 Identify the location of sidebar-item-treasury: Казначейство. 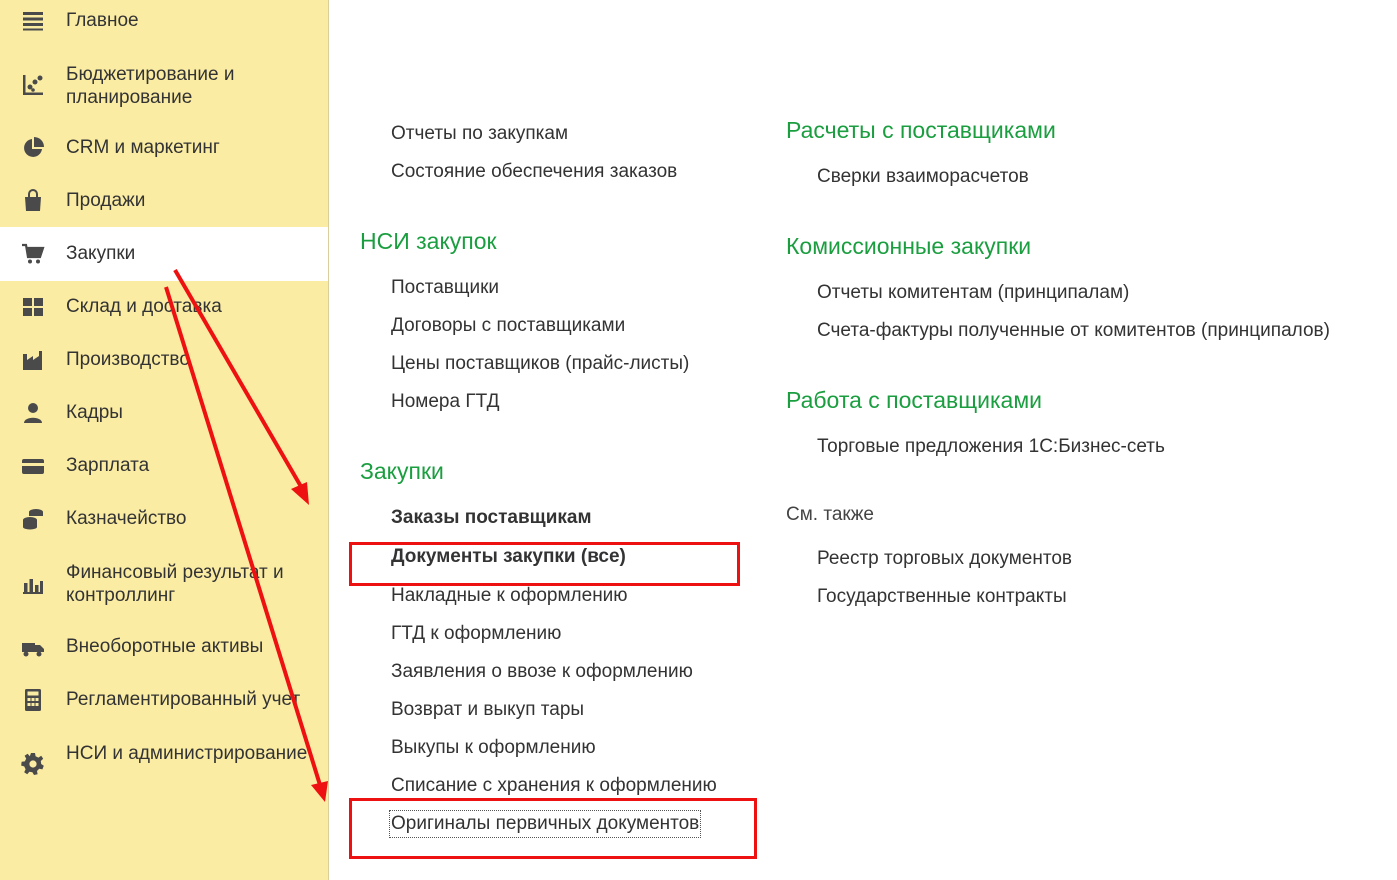
(164, 519).